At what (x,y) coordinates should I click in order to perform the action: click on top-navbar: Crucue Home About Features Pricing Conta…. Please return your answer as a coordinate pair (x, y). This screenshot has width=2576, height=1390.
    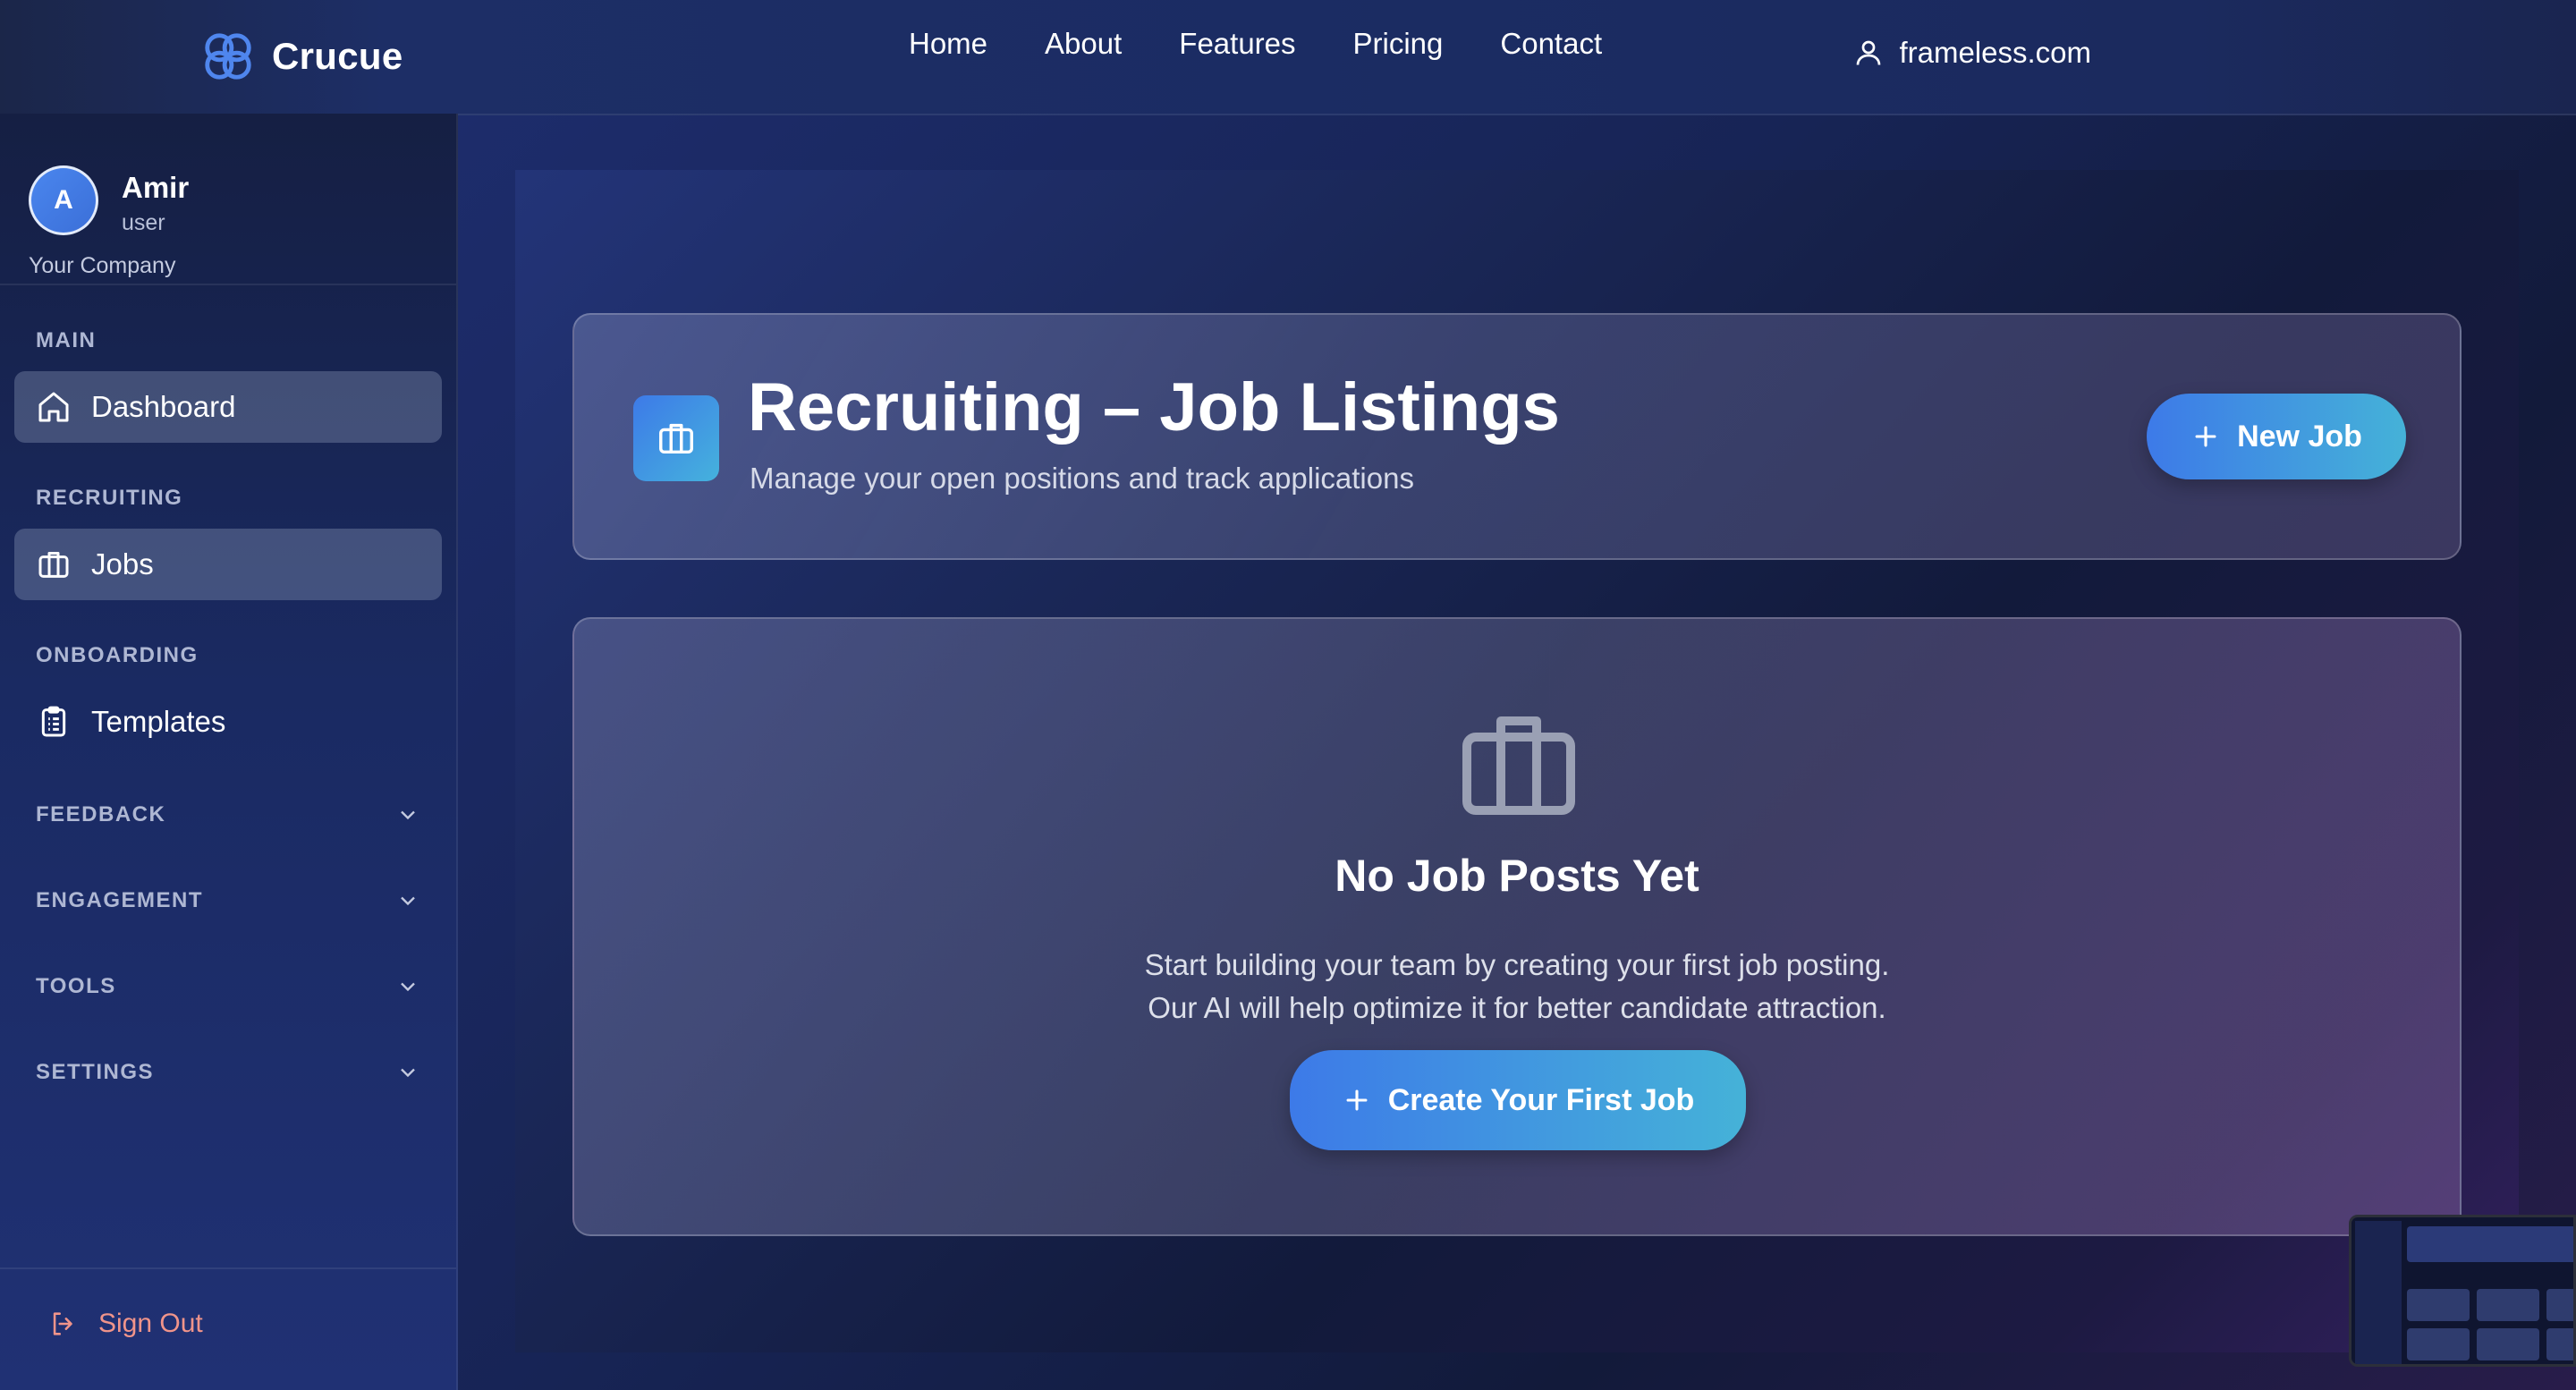
    Looking at the image, I should click on (1288, 57).